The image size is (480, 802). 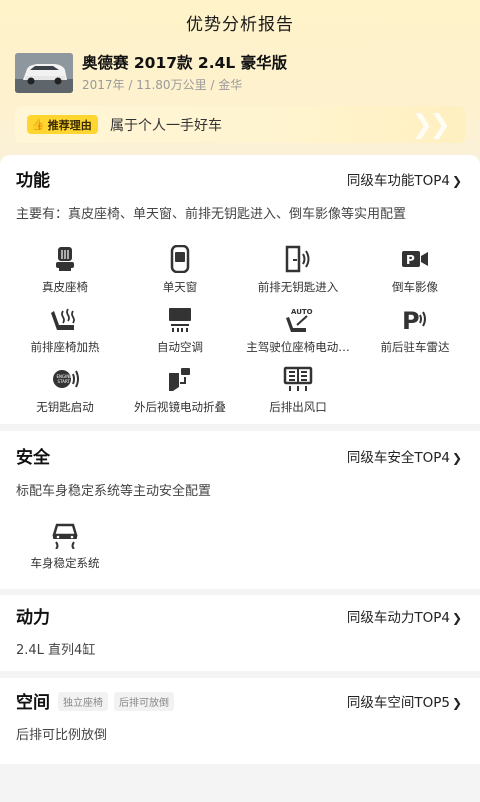 I want to click on space-top-label: 同级车空间TOP5, so click(x=398, y=703).